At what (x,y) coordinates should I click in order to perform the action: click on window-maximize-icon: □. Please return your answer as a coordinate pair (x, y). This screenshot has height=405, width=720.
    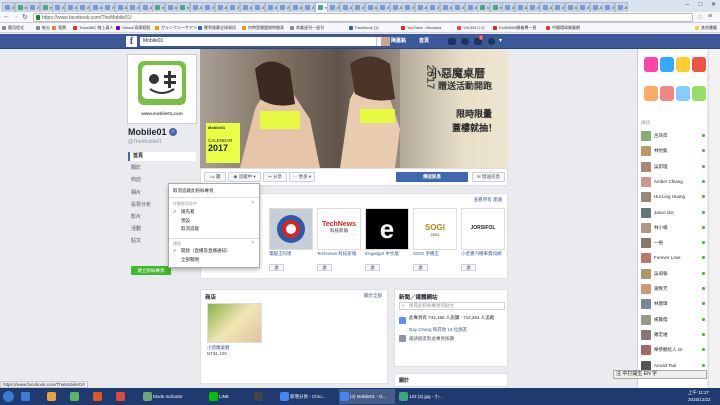
    Looking at the image, I should click on (700, 5).